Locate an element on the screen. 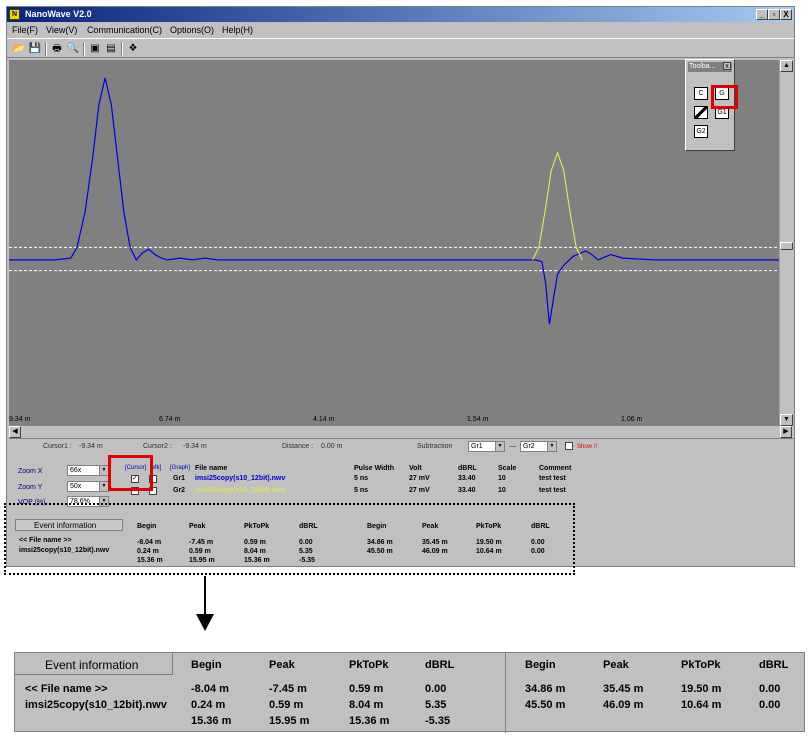  x-tick-label: 9.34 m is located at coordinates (20, 419).